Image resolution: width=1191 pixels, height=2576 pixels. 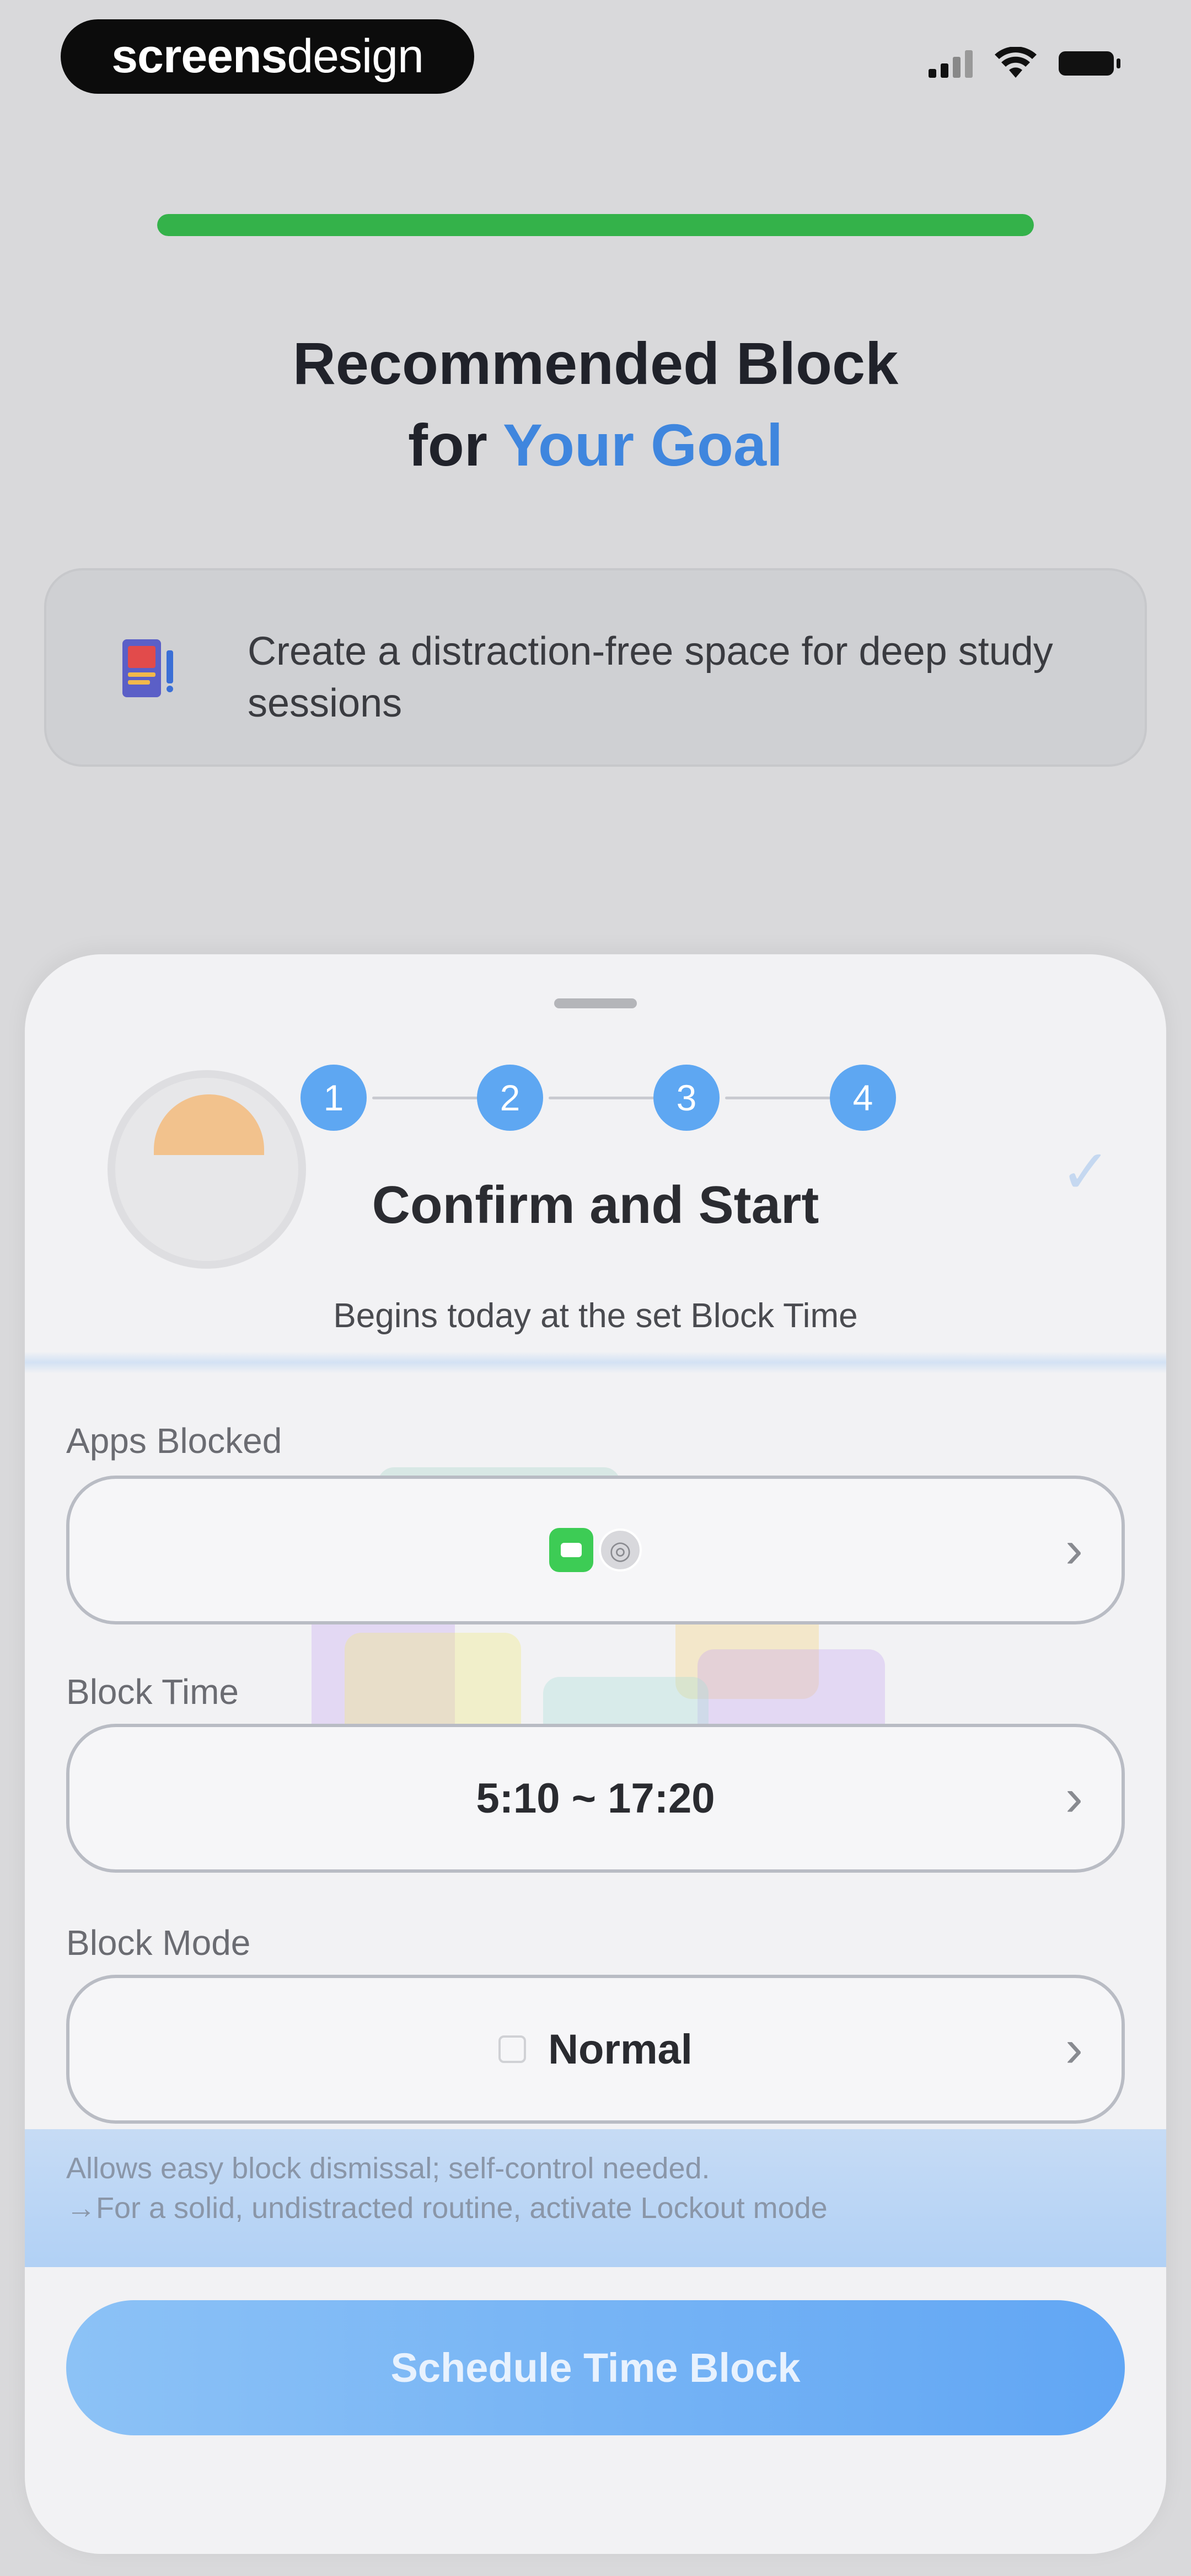 What do you see at coordinates (595, 1316) in the screenshot?
I see `sheet-subtitle: Begins today at the set Block Time` at bounding box center [595, 1316].